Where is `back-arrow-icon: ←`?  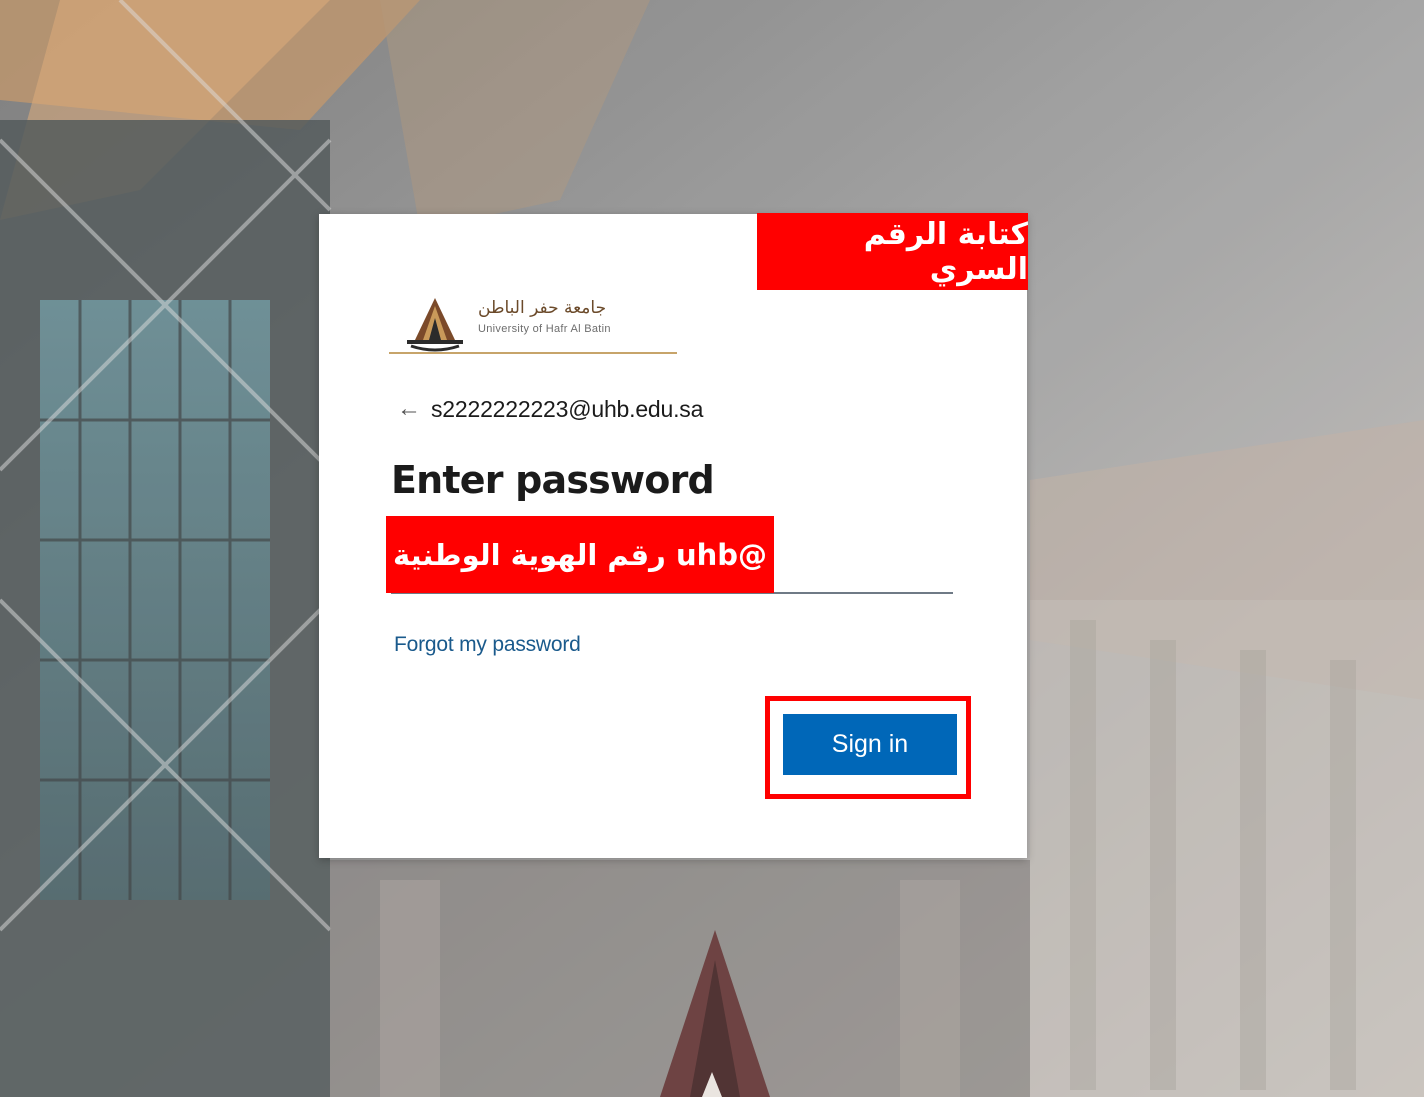 back-arrow-icon: ← is located at coordinates (409, 409).